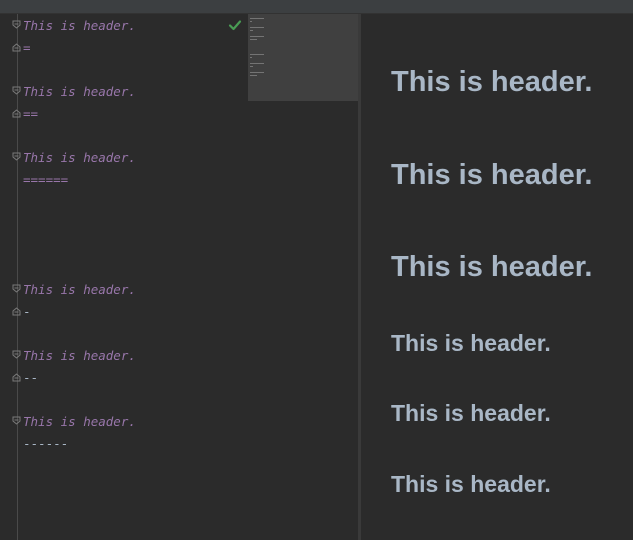  I want to click on top-toolbar, so click(316, 7).